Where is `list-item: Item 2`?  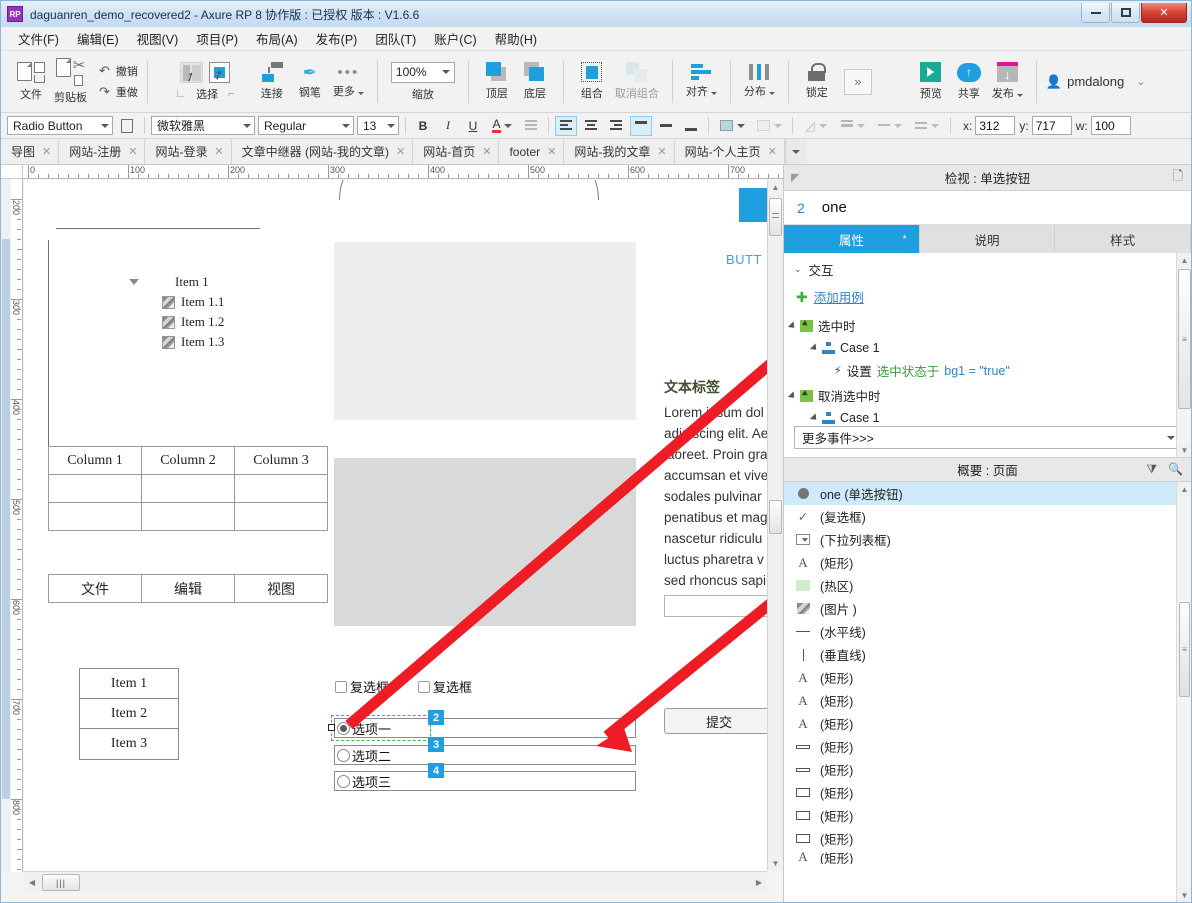 list-item: Item 2 is located at coordinates (129, 714).